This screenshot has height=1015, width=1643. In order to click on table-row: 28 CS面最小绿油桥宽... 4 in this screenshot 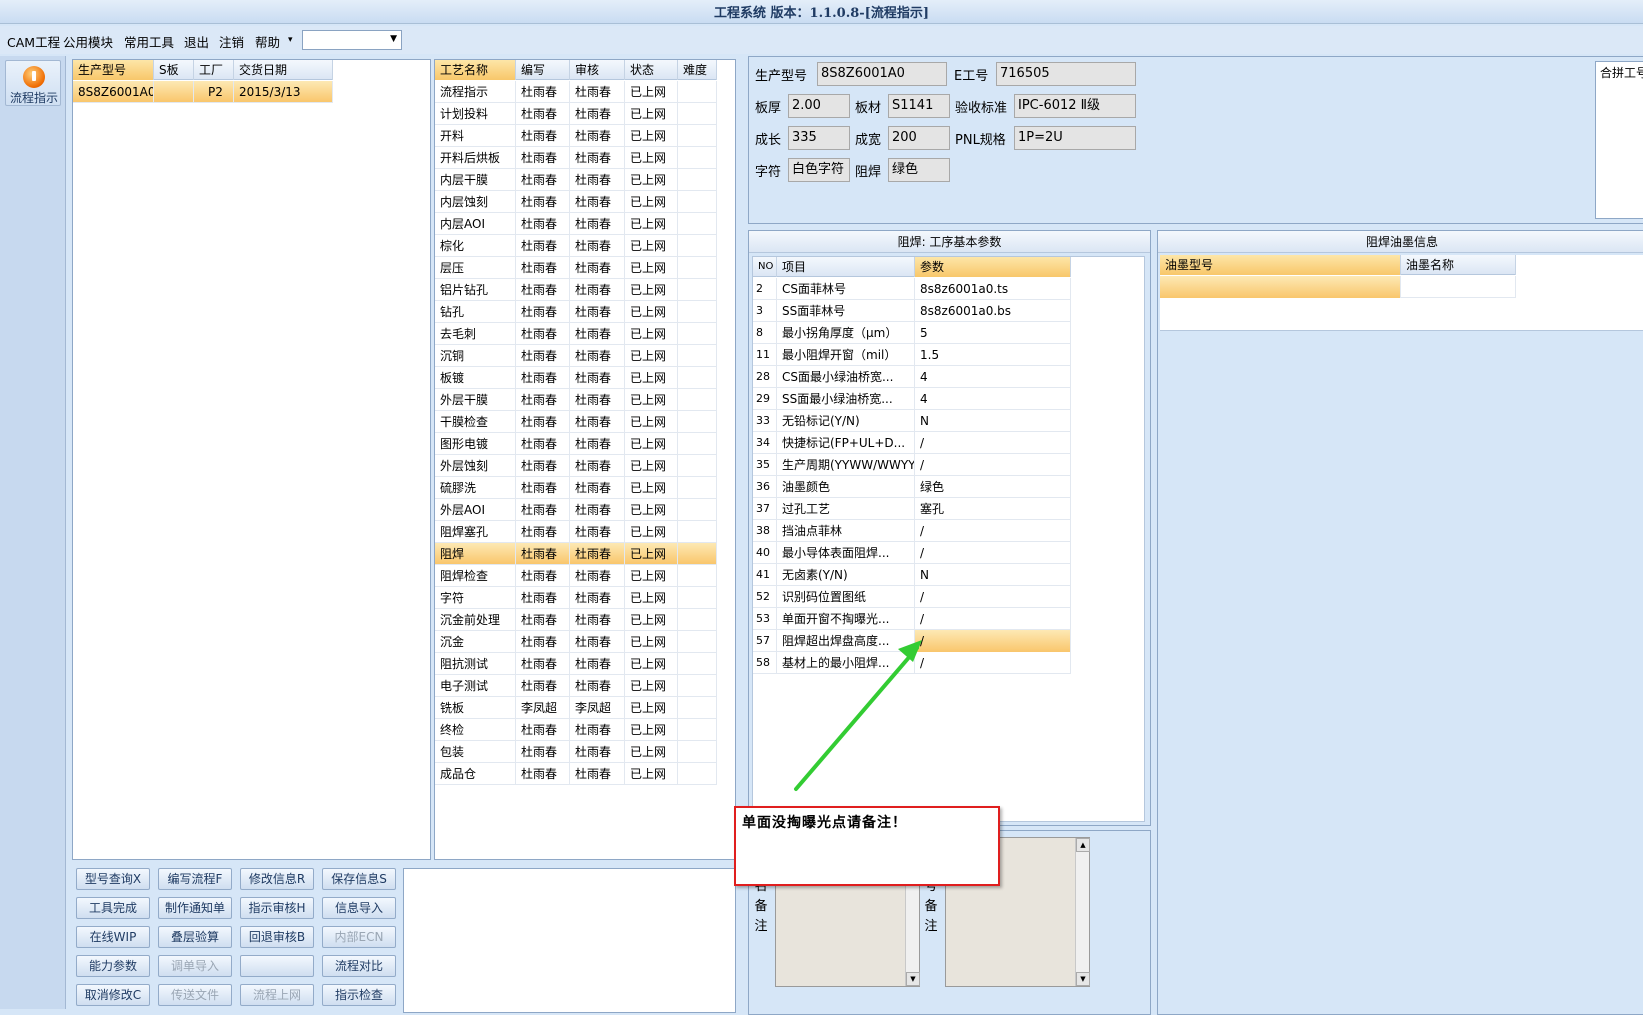, I will do `click(912, 377)`.